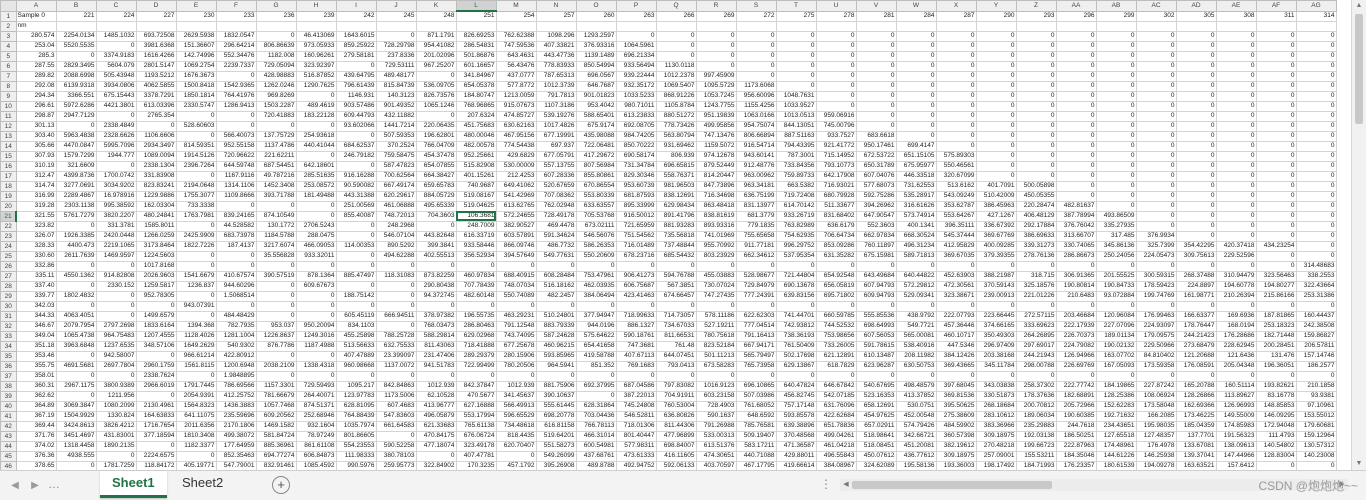 The height and width of the screenshot is (500, 1366). What do you see at coordinates (876, 436) in the screenshot?
I see `cell: 518.98641` at bounding box center [876, 436].